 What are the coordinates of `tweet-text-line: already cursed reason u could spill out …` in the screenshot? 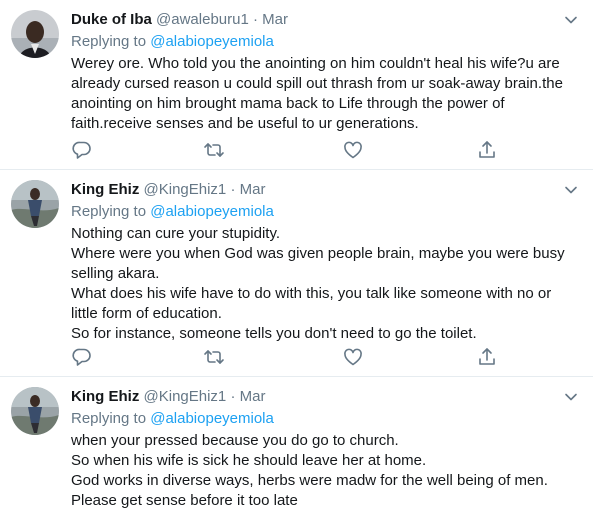 It's located at (317, 83).